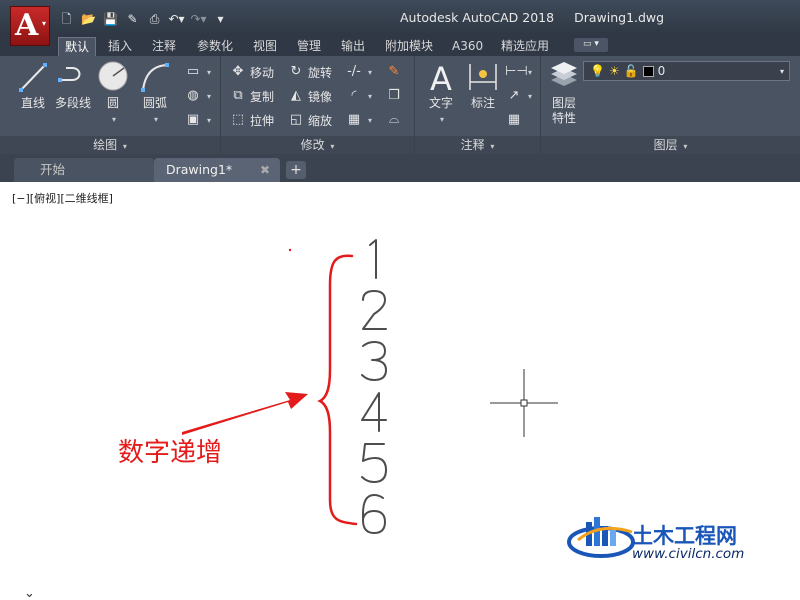 The height and width of the screenshot is (600, 800). Describe the element at coordinates (525, 46) in the screenshot. I see `tab-featured-apps: 精选应用` at that location.